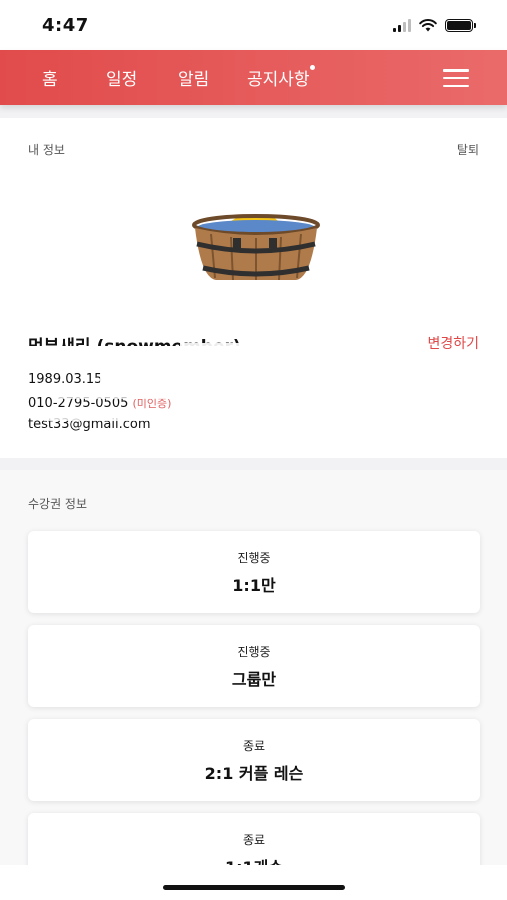 The image size is (507, 900). I want to click on home-indicator, so click(254, 887).